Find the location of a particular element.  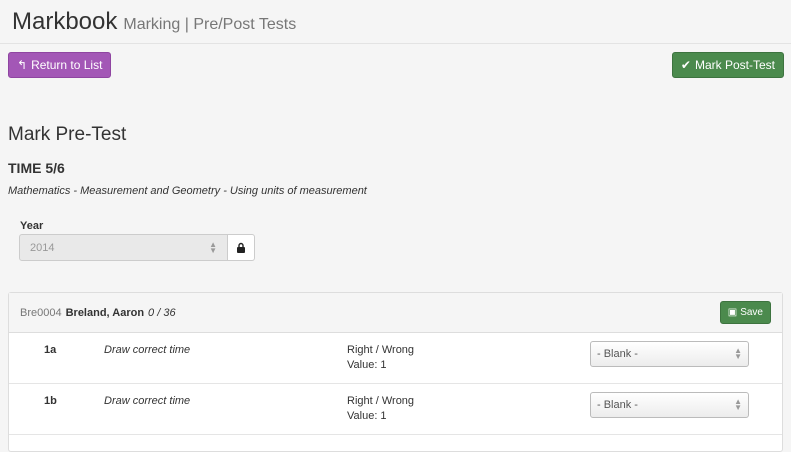

mark-post-test-button: ✔ Mark Post-Test is located at coordinates (727, 65).